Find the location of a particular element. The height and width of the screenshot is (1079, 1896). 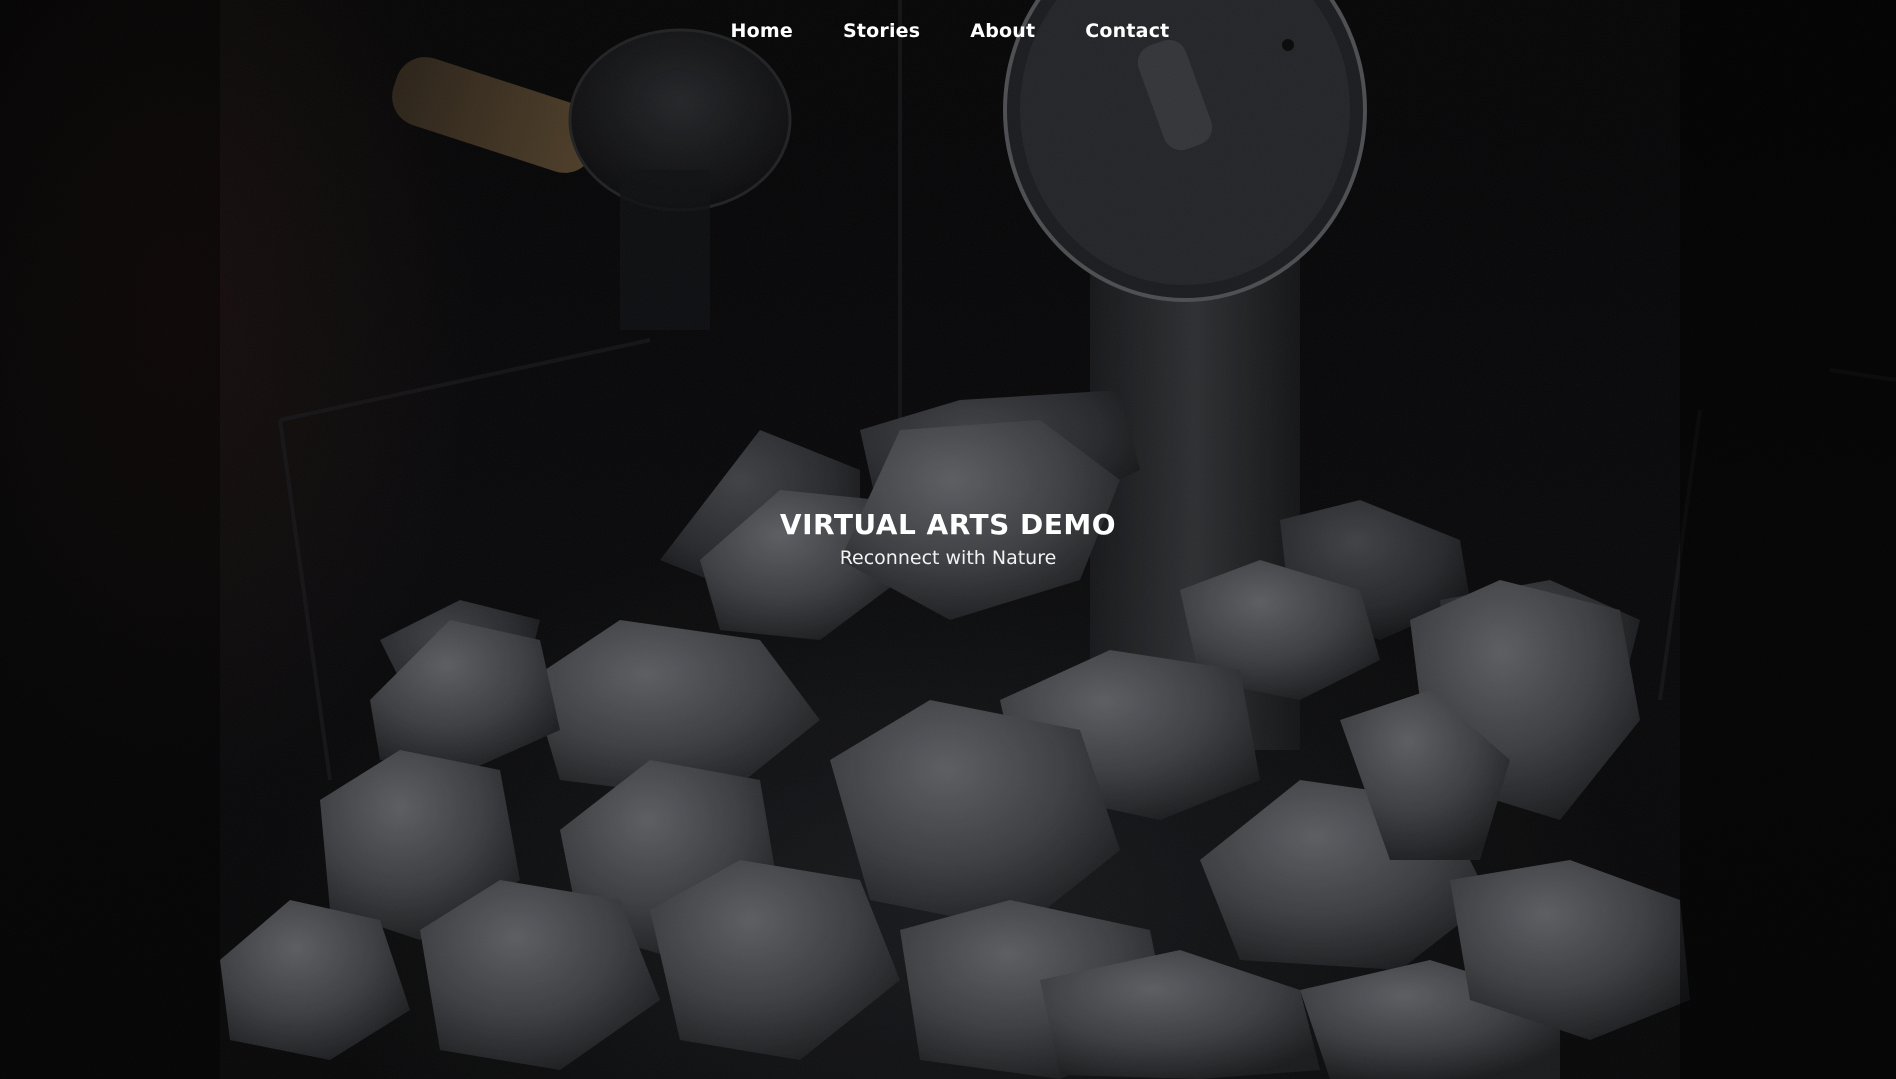

hero-headline: VIRTUAL ARTS DEMO Reconnect with Nature is located at coordinates (948, 538).